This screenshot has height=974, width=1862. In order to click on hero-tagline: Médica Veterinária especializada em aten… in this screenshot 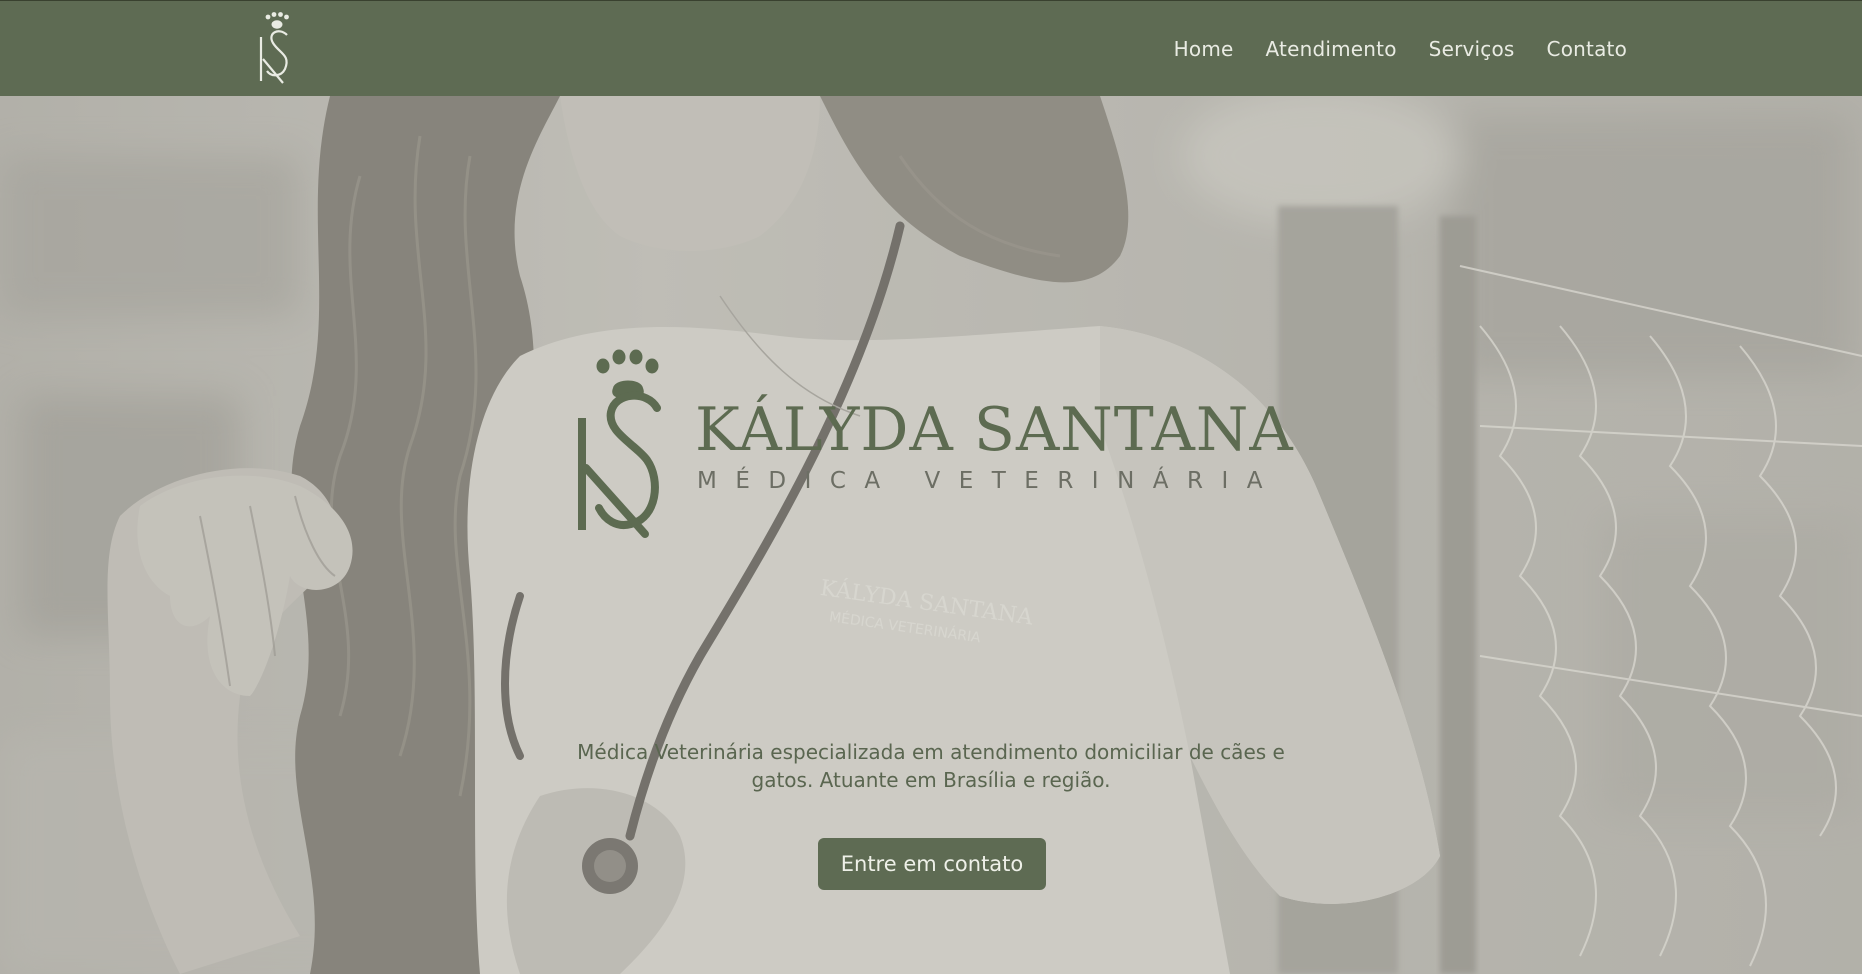, I will do `click(931, 766)`.